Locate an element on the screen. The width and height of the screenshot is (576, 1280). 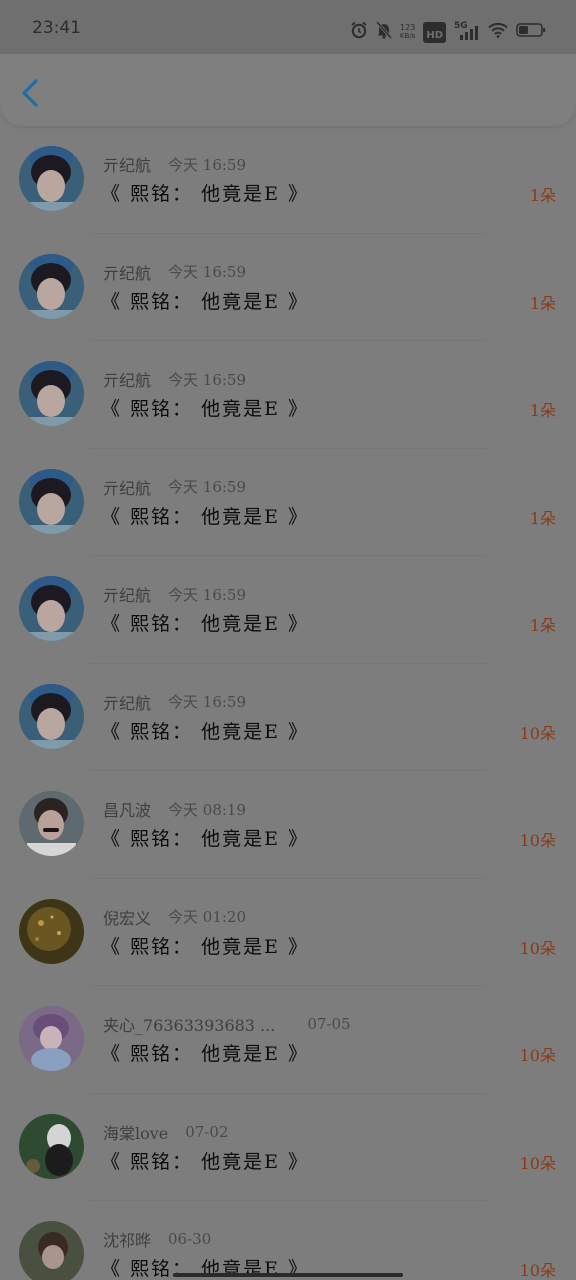
list-item: 倪宏义 今天 01:20 《 熙铭： 他竟是E 》 10朵 is located at coordinates (288, 932).